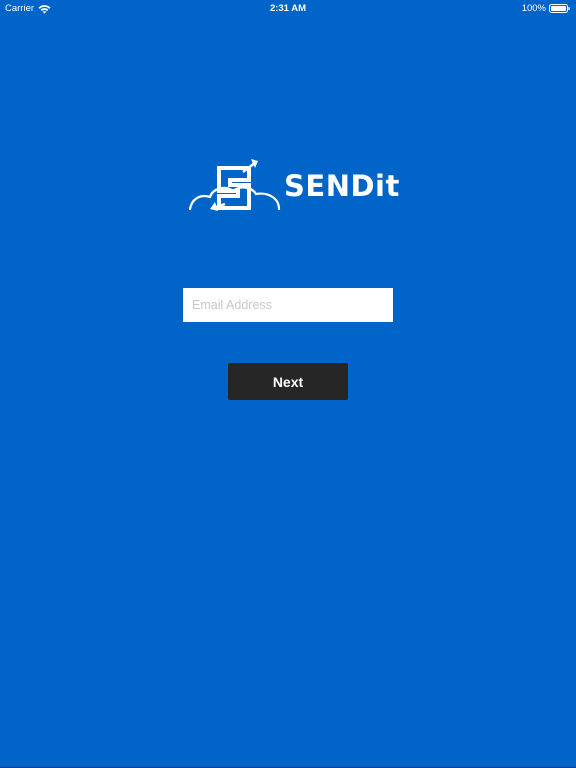 This screenshot has width=576, height=768. Describe the element at coordinates (234, 185) in the screenshot. I see `sendit-cloud-logo-icon` at that location.